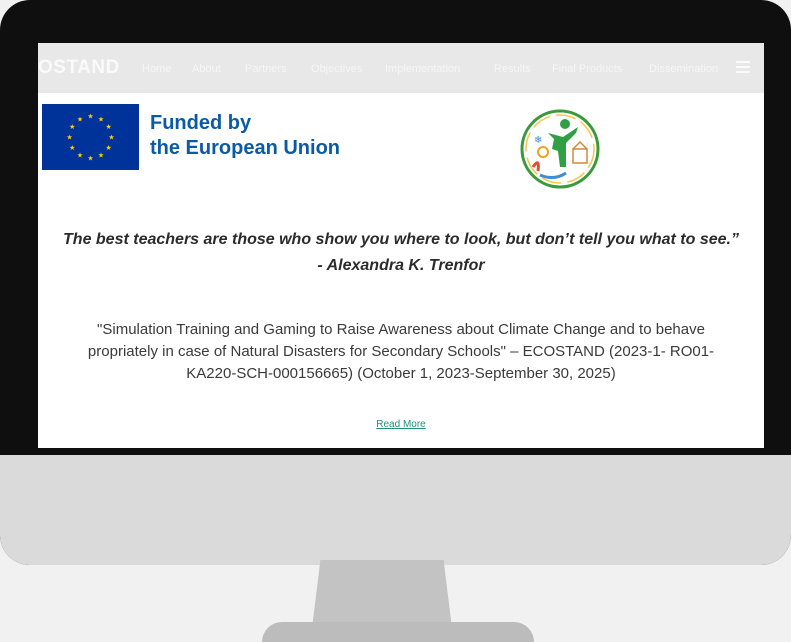 The height and width of the screenshot is (642, 791). Describe the element at coordinates (512, 69) in the screenshot. I see `nav-results: Results` at that location.